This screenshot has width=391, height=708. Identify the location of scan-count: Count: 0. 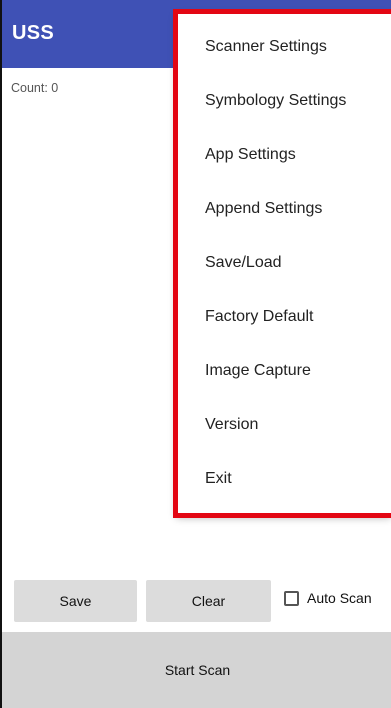
(35, 88).